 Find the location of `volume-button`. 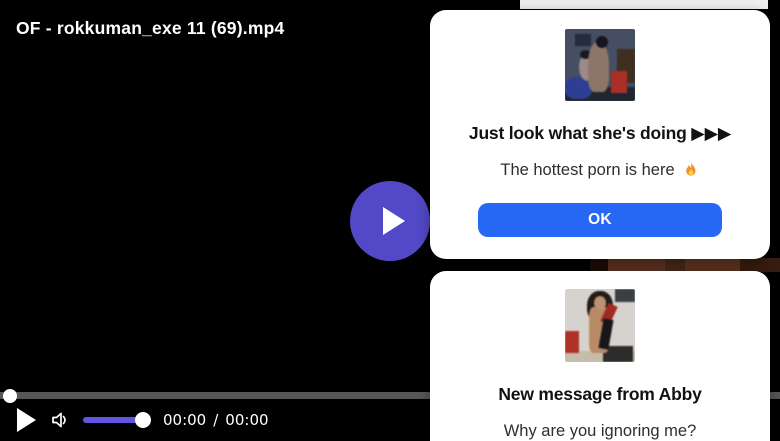

volume-button is located at coordinates (60, 420).